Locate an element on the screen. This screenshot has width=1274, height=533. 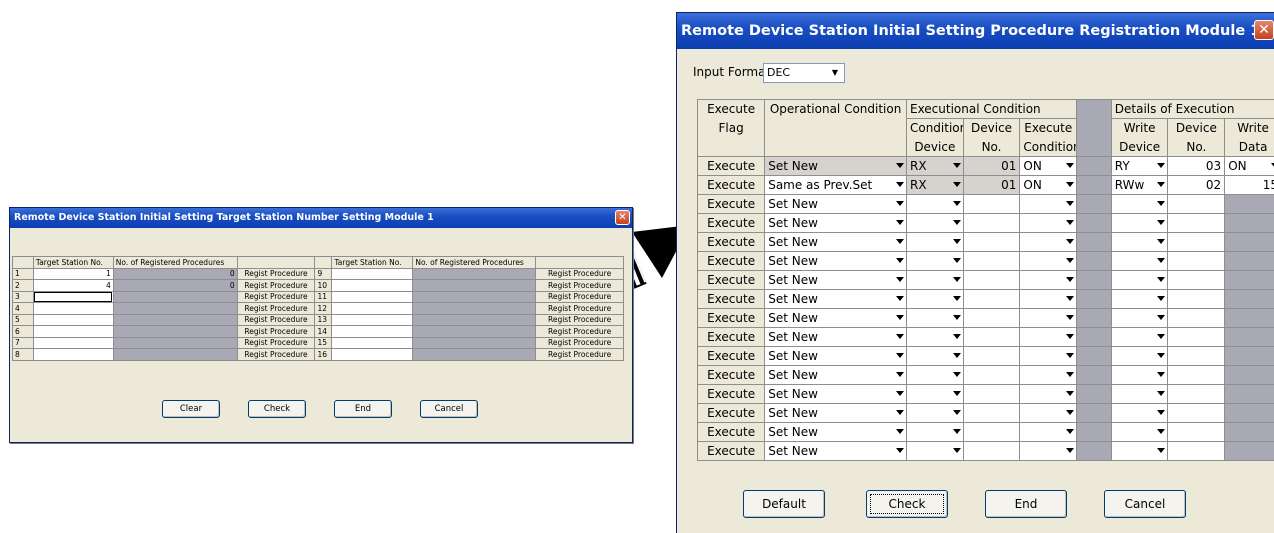
cancel-button-small: Cancel is located at coordinates (449, 409).